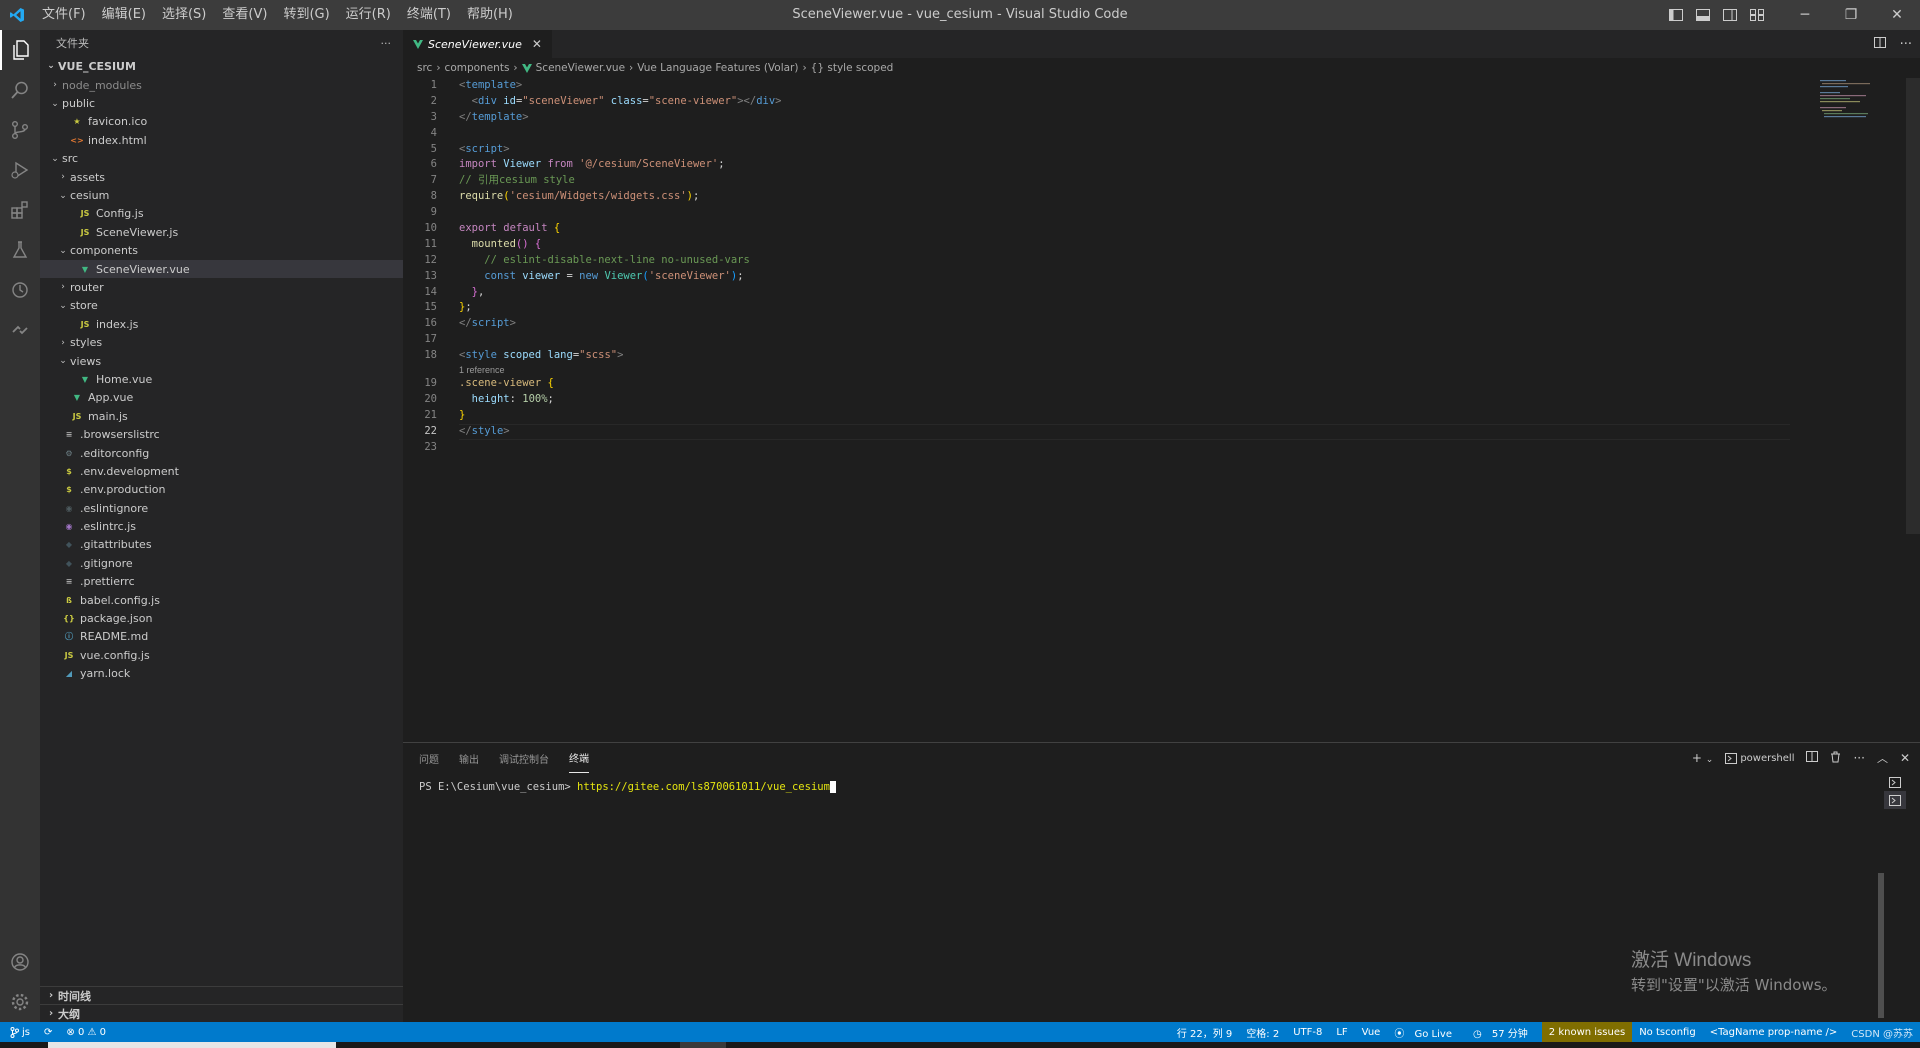 Image resolution: width=1920 pixels, height=1048 pixels. What do you see at coordinates (424, 68) in the screenshot?
I see `breadcrumb-src: src` at bounding box center [424, 68].